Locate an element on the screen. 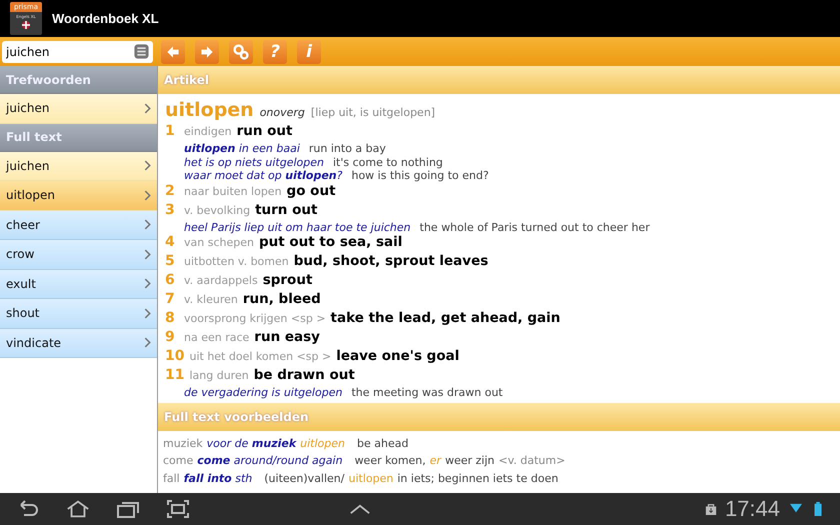 This screenshot has width=840, height=525. match-text: er is located at coordinates (436, 461).